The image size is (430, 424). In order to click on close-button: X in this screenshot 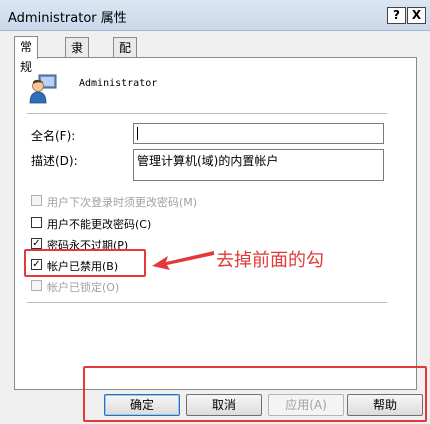, I will do `click(416, 15)`.